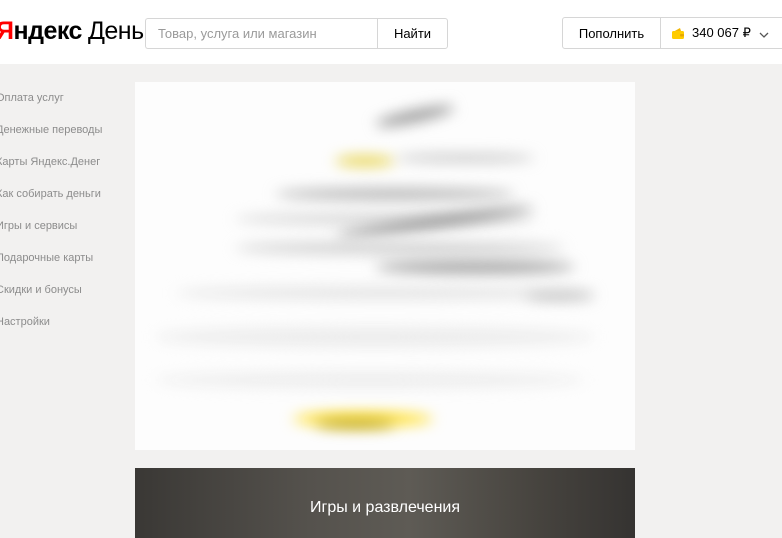 The width and height of the screenshot is (782, 538). Describe the element at coordinates (678, 33) in the screenshot. I see `wallet-icon` at that location.